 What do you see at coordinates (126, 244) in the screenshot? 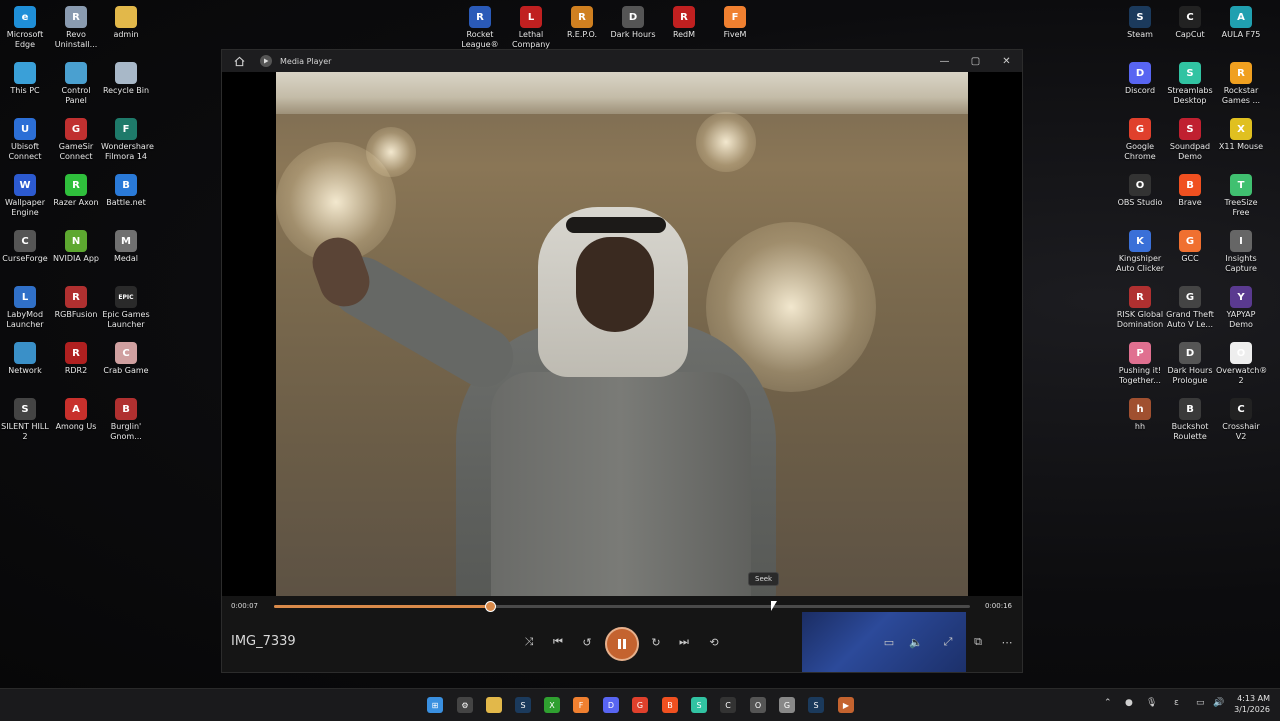
I see `desktop-icon-medal: M Medal` at bounding box center [126, 244].